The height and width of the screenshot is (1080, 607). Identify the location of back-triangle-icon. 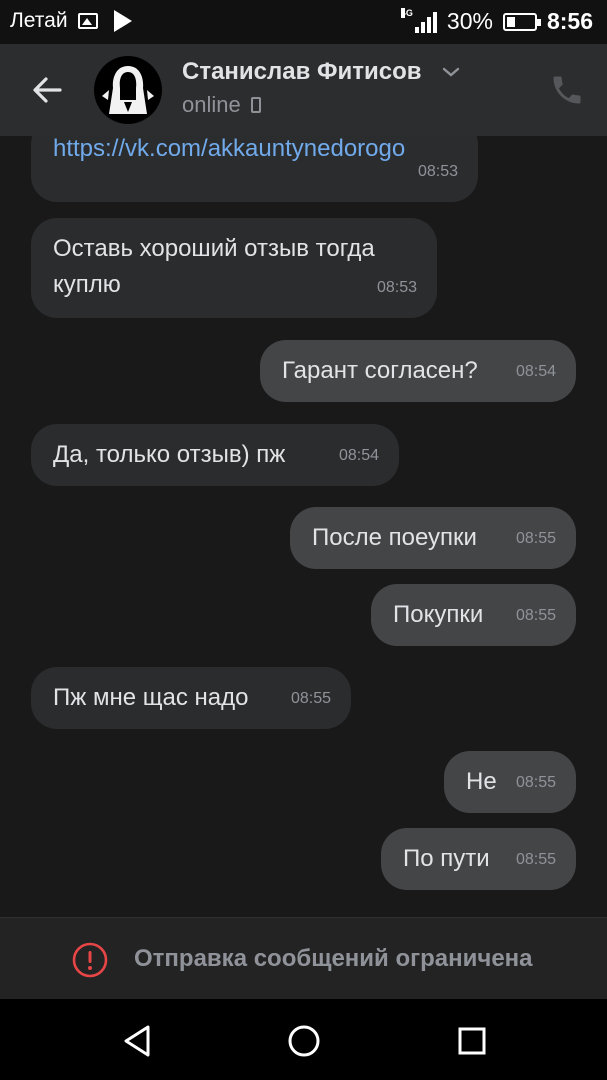
(137, 1041).